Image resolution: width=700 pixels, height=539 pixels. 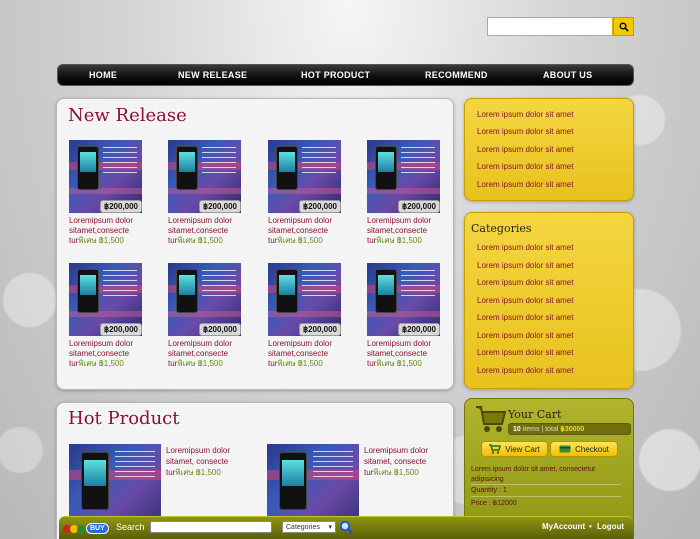 What do you see at coordinates (130, 527) in the screenshot?
I see `bottom-search-label: Search` at bounding box center [130, 527].